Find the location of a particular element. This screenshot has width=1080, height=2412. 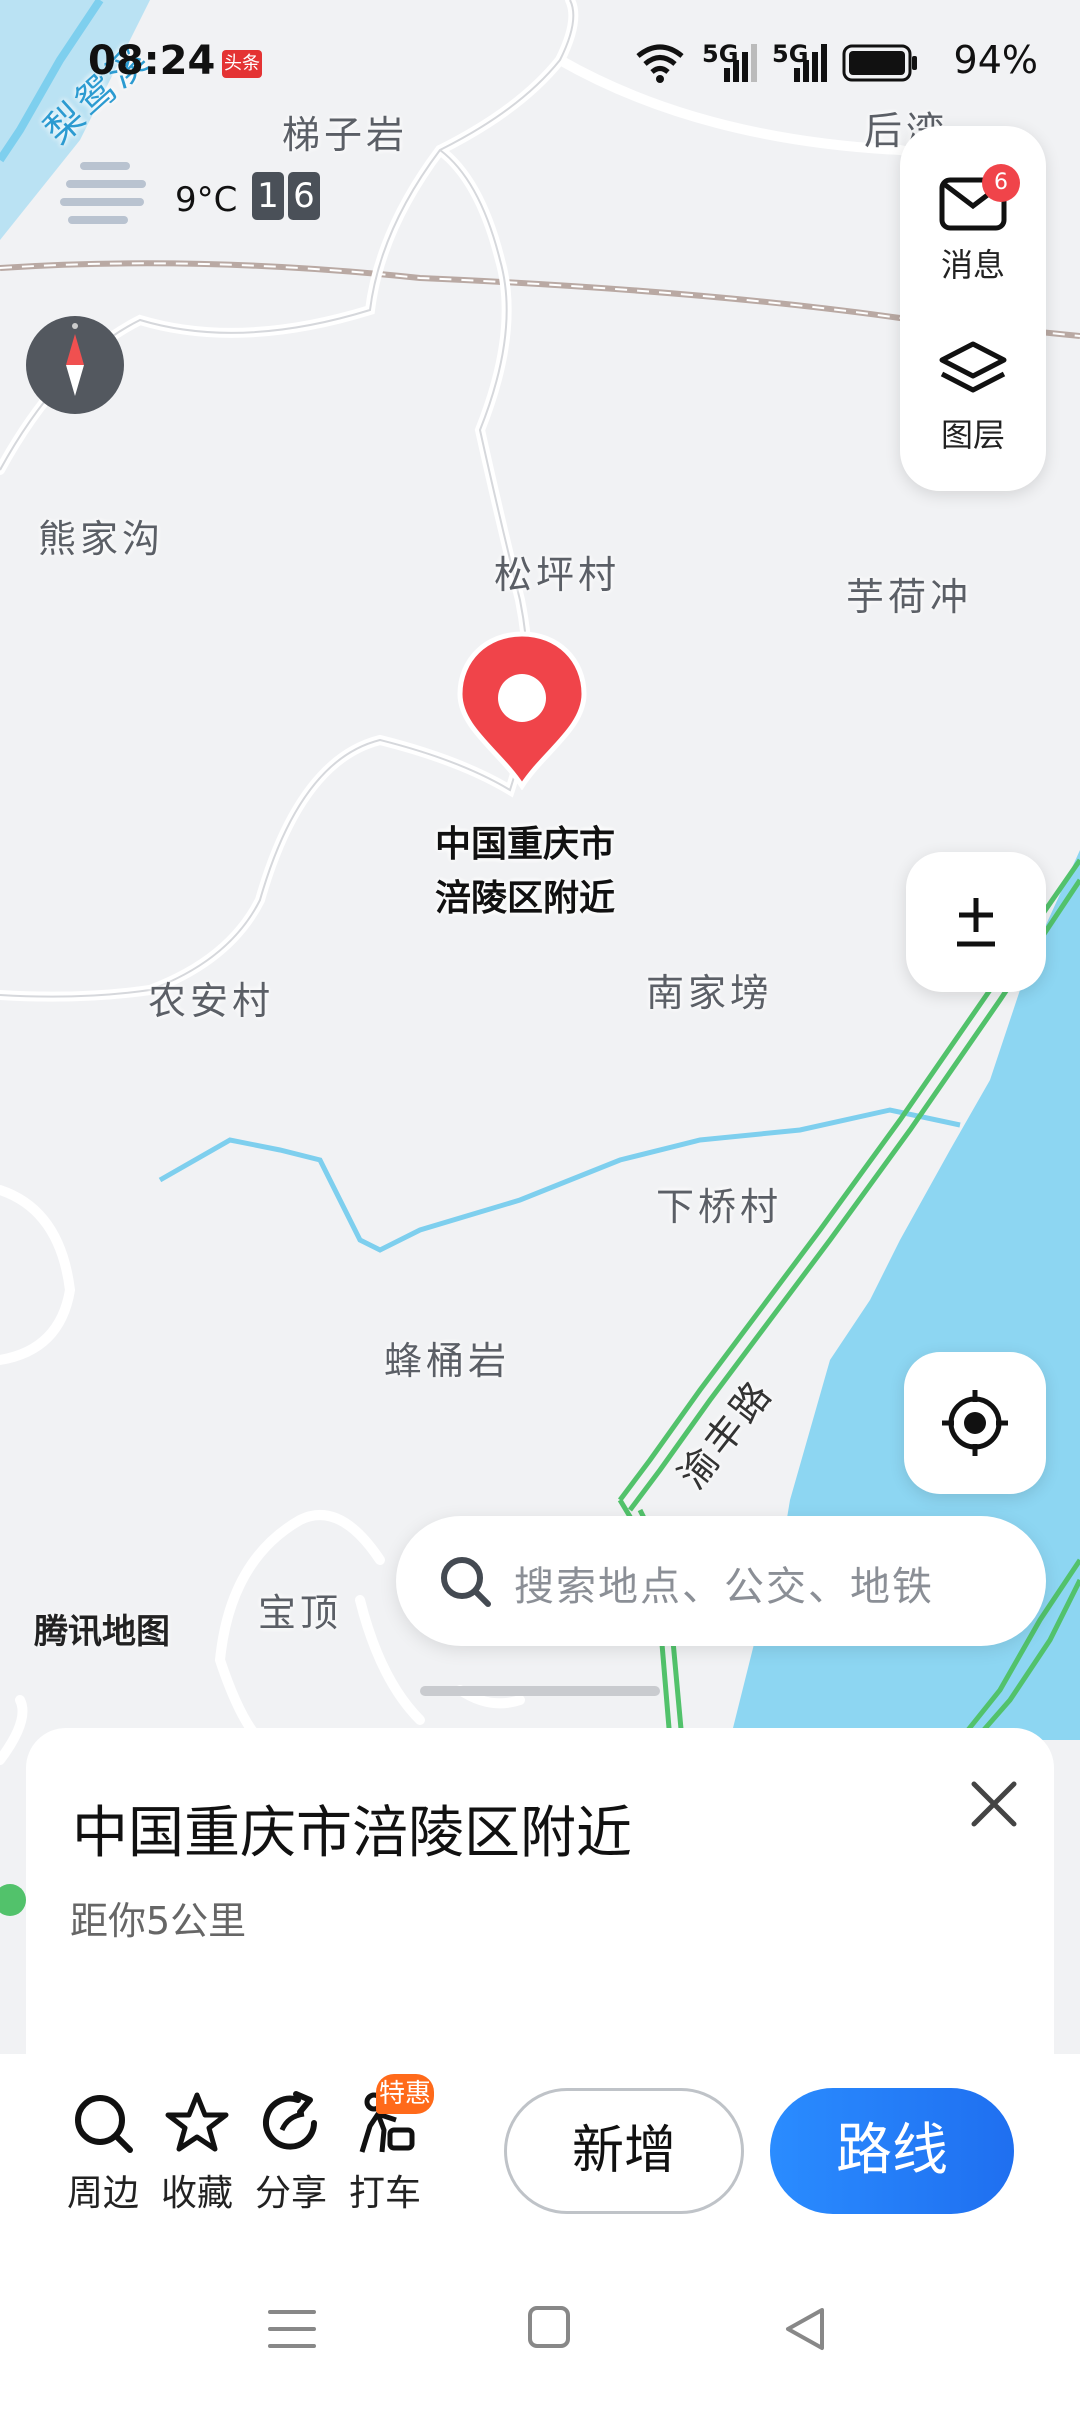

map-label-nongan: 农安村 is located at coordinates (211, 1001).